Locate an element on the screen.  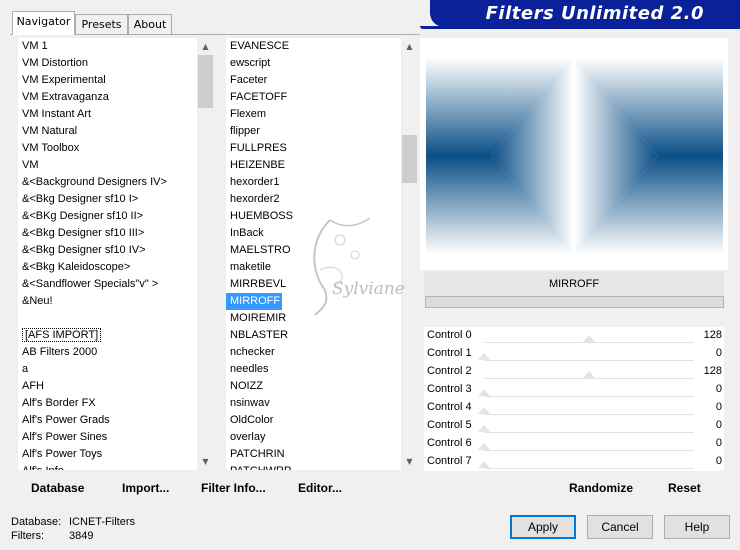
filters-label: Filters: is located at coordinates (27, 536).